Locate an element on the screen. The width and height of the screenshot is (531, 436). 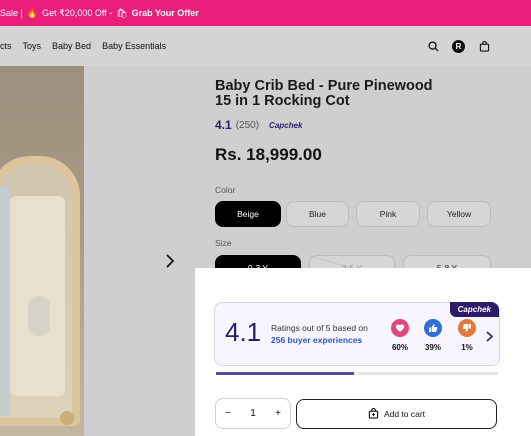
thumbs-down-icon is located at coordinates (467, 328).